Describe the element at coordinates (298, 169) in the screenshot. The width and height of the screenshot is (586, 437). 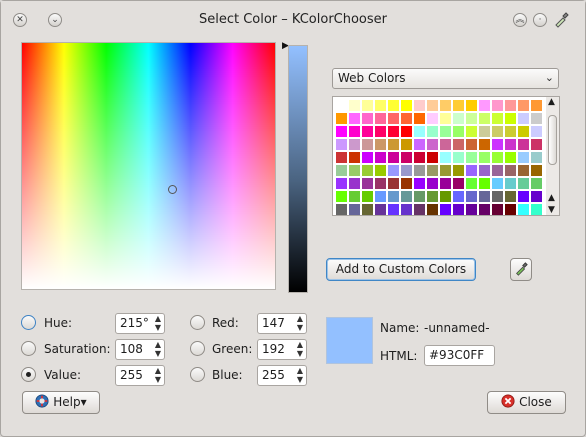
I see `value-slider` at that location.